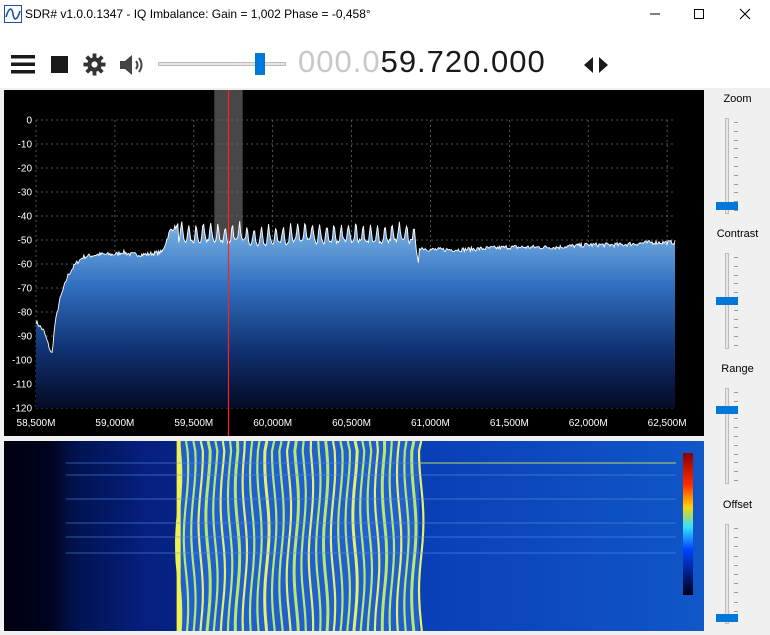 This screenshot has height=635, width=770. What do you see at coordinates (25, 337) in the screenshot?
I see `y-tick-label: -90` at bounding box center [25, 337].